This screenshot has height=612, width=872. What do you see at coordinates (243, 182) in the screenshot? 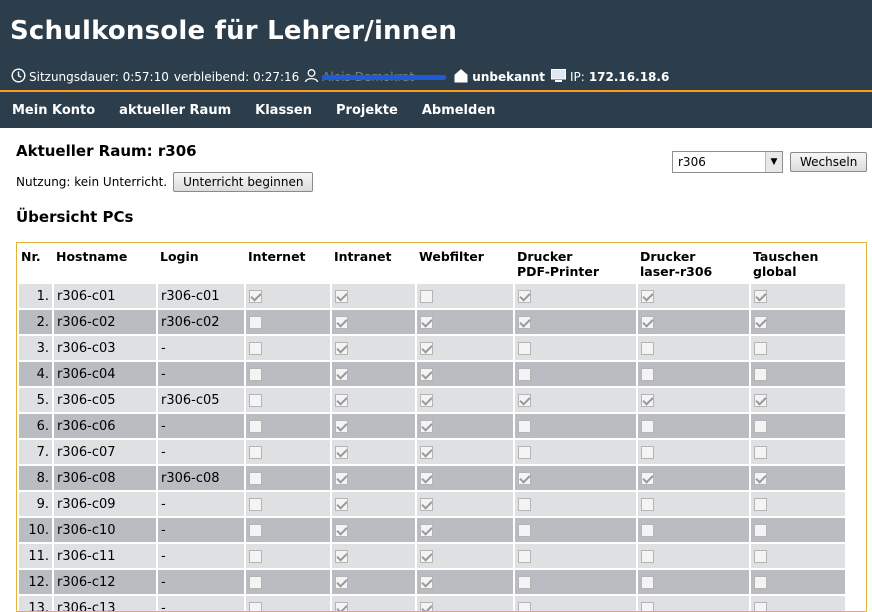
I see `start-lesson-button: Unterricht beginnen` at bounding box center [243, 182].